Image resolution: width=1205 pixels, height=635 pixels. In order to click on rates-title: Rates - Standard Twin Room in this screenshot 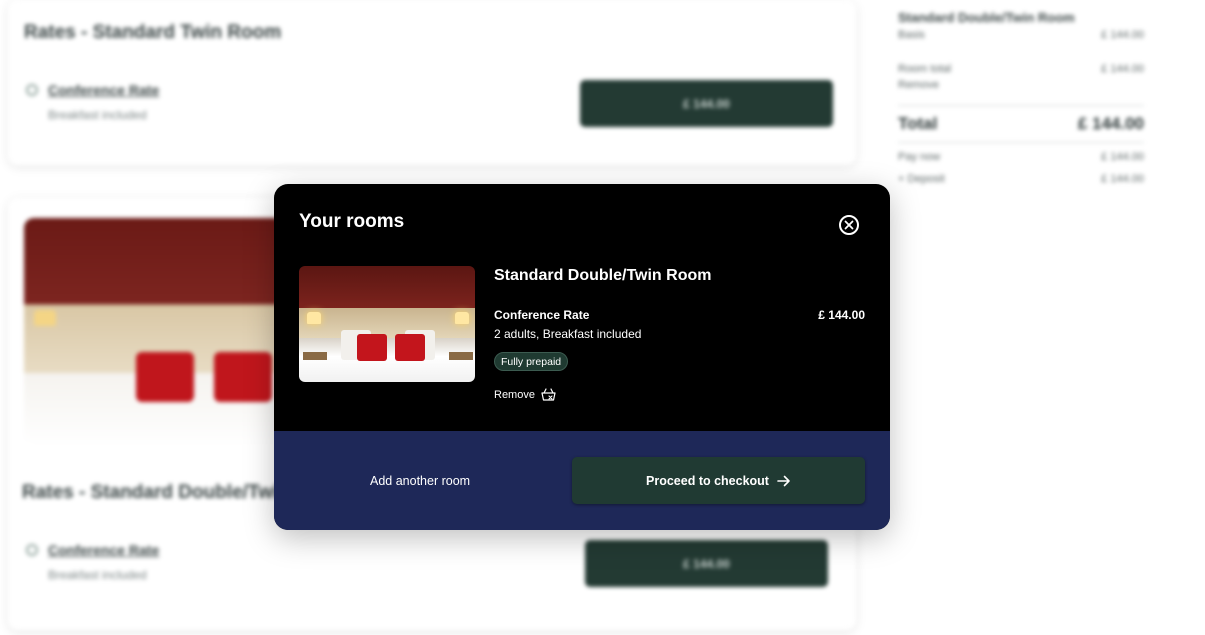, I will do `click(153, 32)`.